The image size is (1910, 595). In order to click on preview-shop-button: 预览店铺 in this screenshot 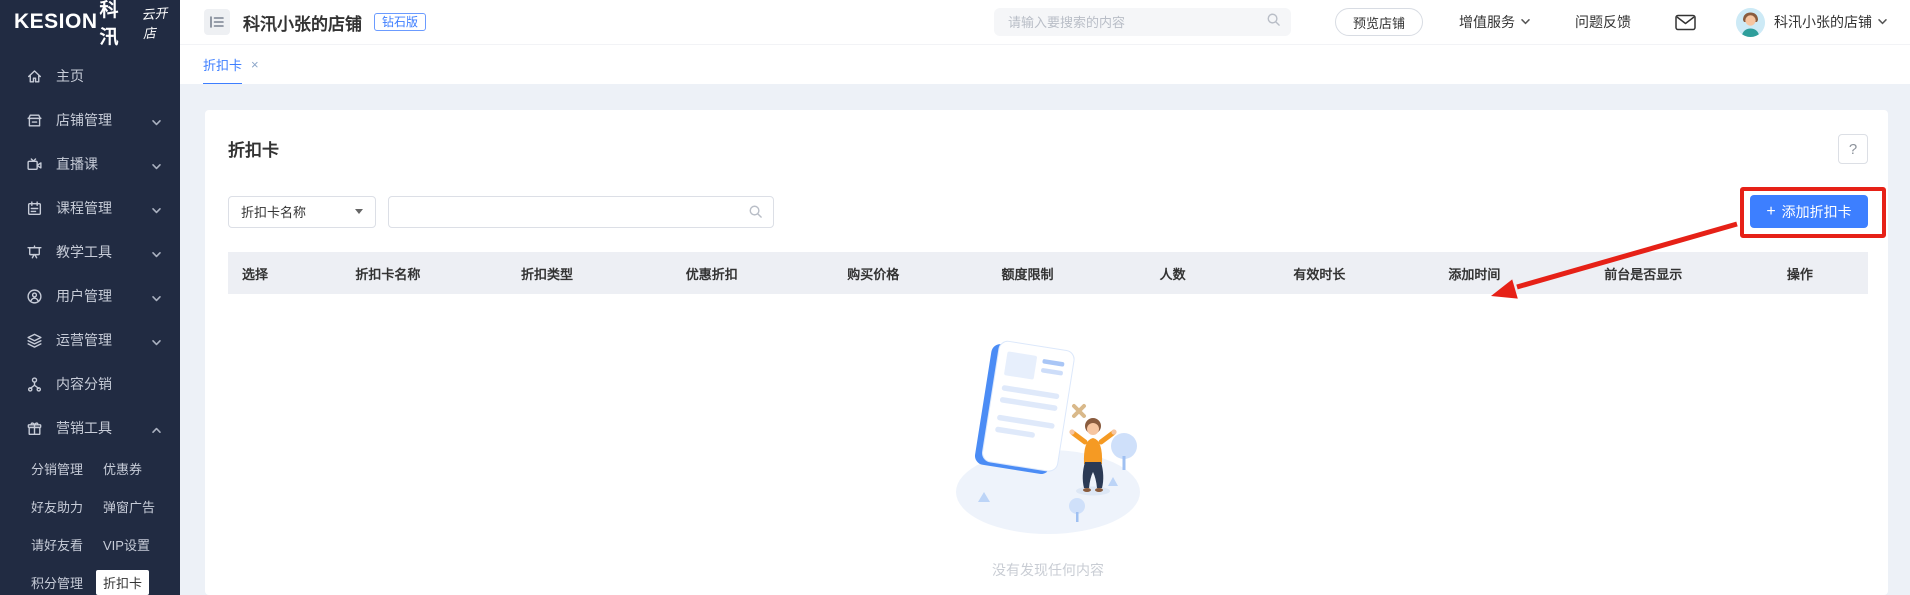, I will do `click(1378, 22)`.